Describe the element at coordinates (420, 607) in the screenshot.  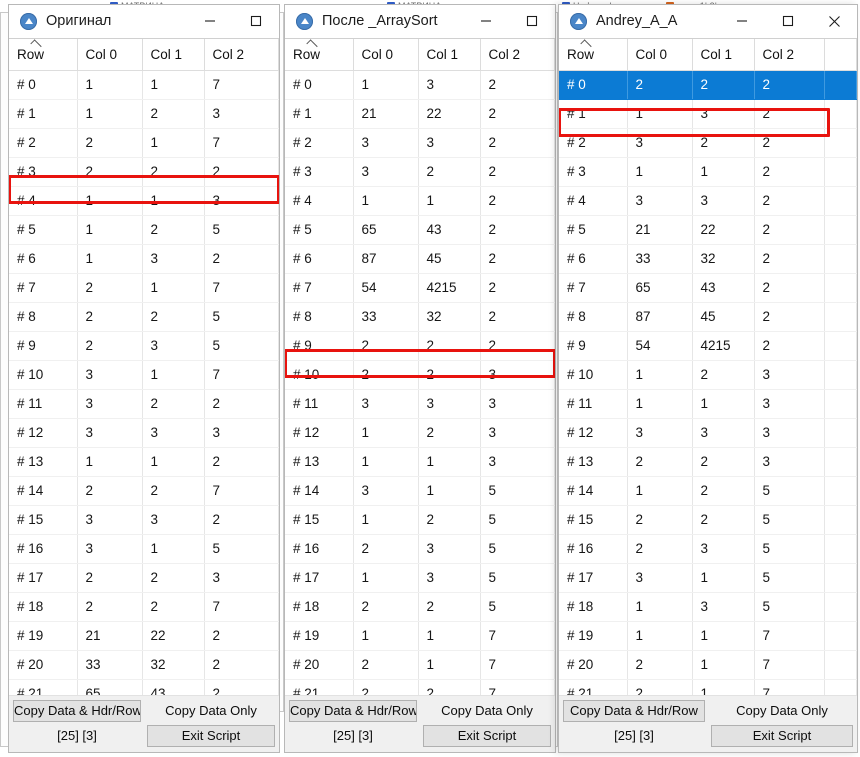
I see `table-row: # 18 2 2 5` at that location.